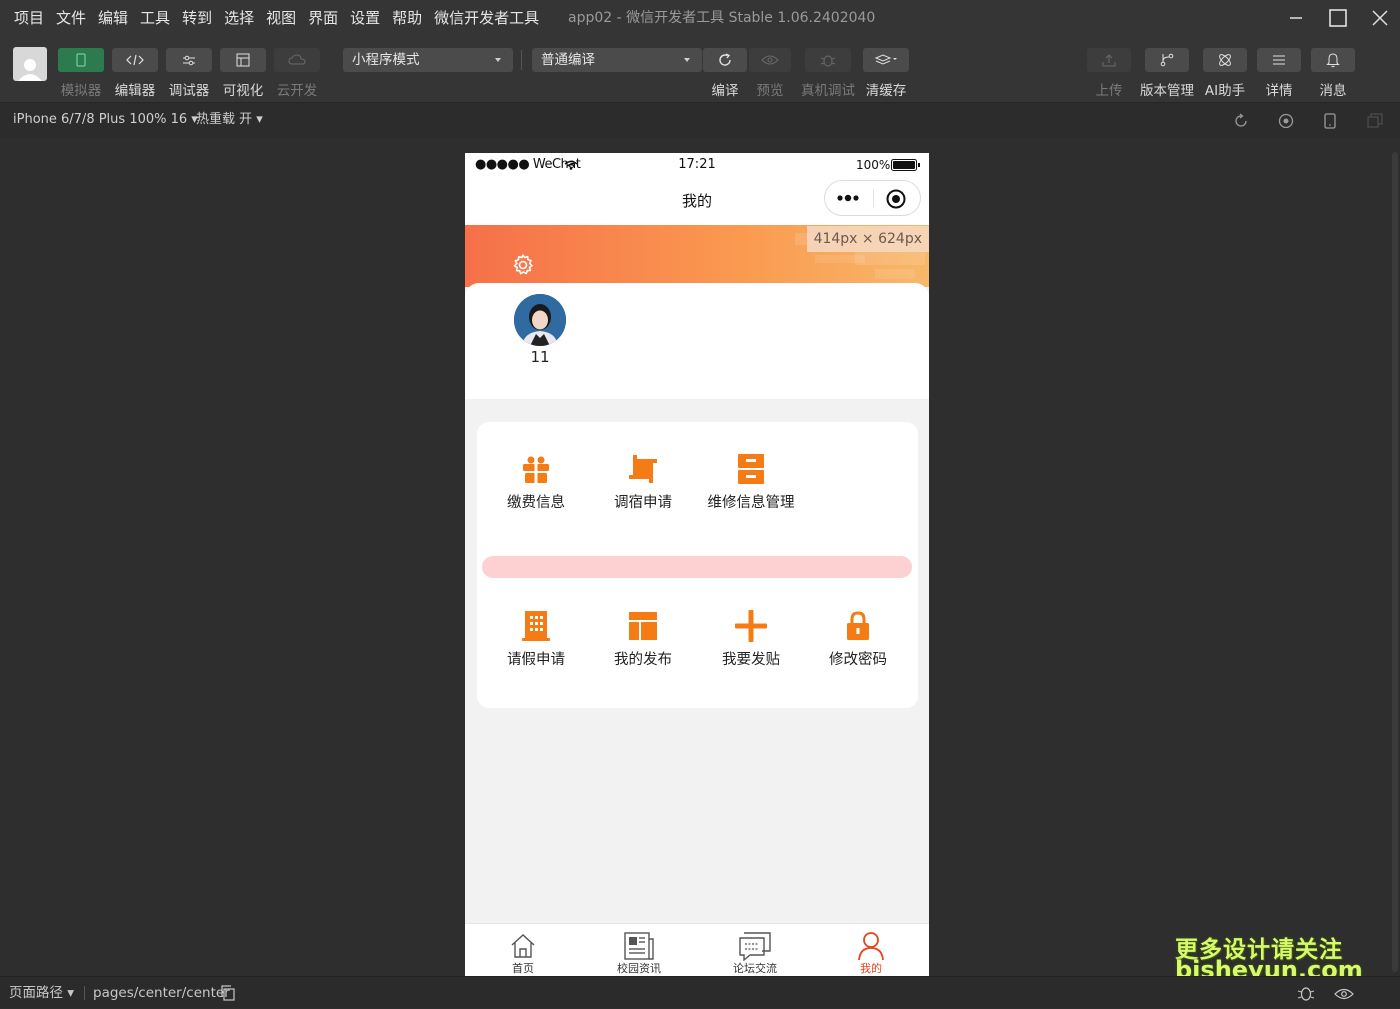  What do you see at coordinates (755, 950) in the screenshot?
I see `tab-forum: 论坛交流` at bounding box center [755, 950].